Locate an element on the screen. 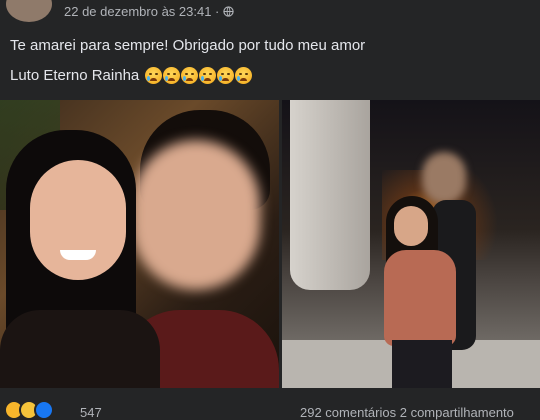 This screenshot has width=540, height=420. photo-woman-pants is located at coordinates (422, 364).